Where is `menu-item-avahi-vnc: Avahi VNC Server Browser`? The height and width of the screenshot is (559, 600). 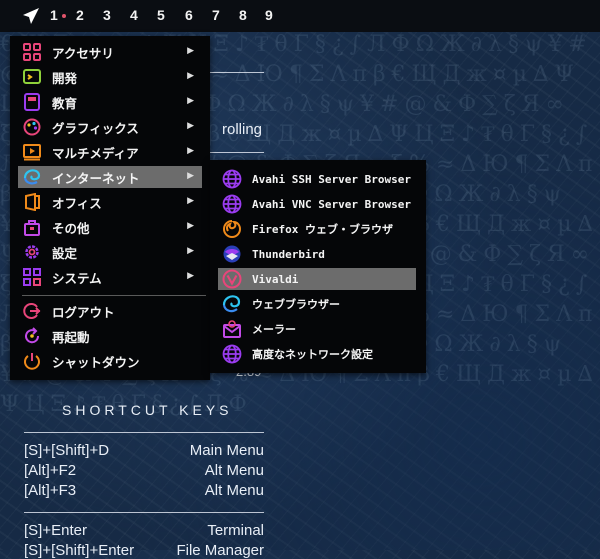
menu-item-avahi-vnc: Avahi VNC Server Browser is located at coordinates (317, 204).